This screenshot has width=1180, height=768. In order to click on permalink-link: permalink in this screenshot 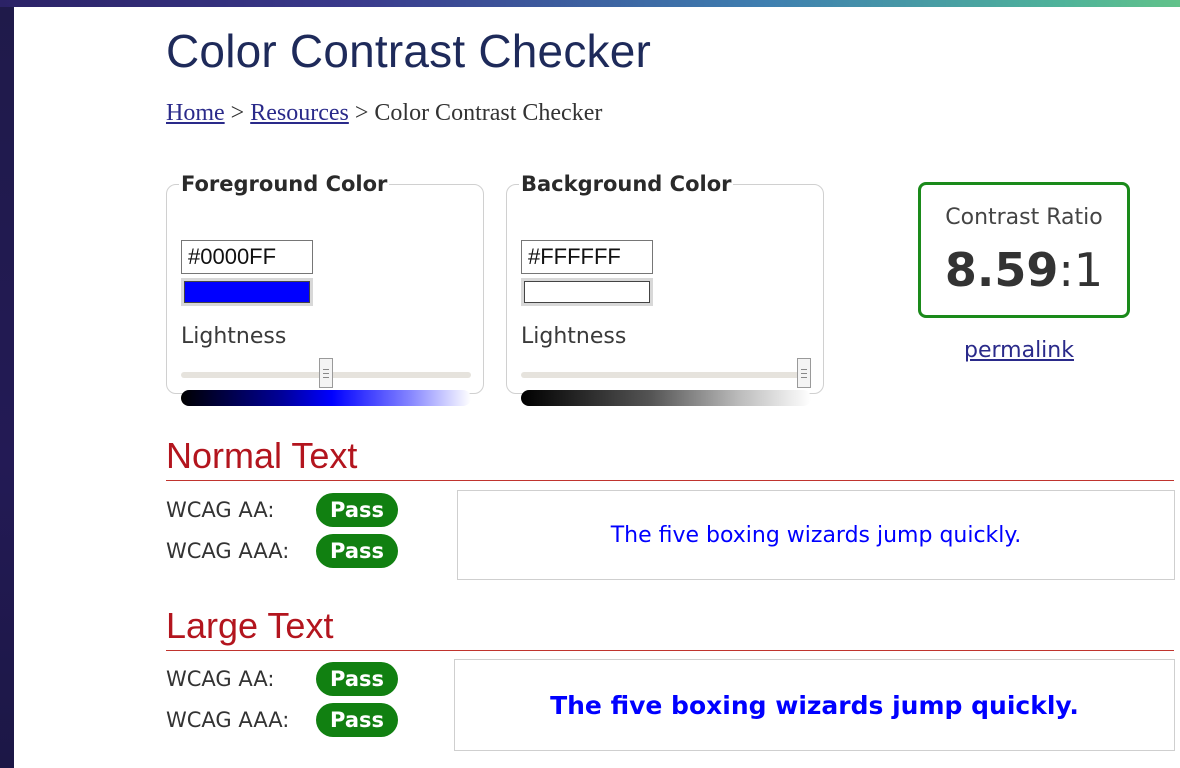, I will do `click(1019, 350)`.